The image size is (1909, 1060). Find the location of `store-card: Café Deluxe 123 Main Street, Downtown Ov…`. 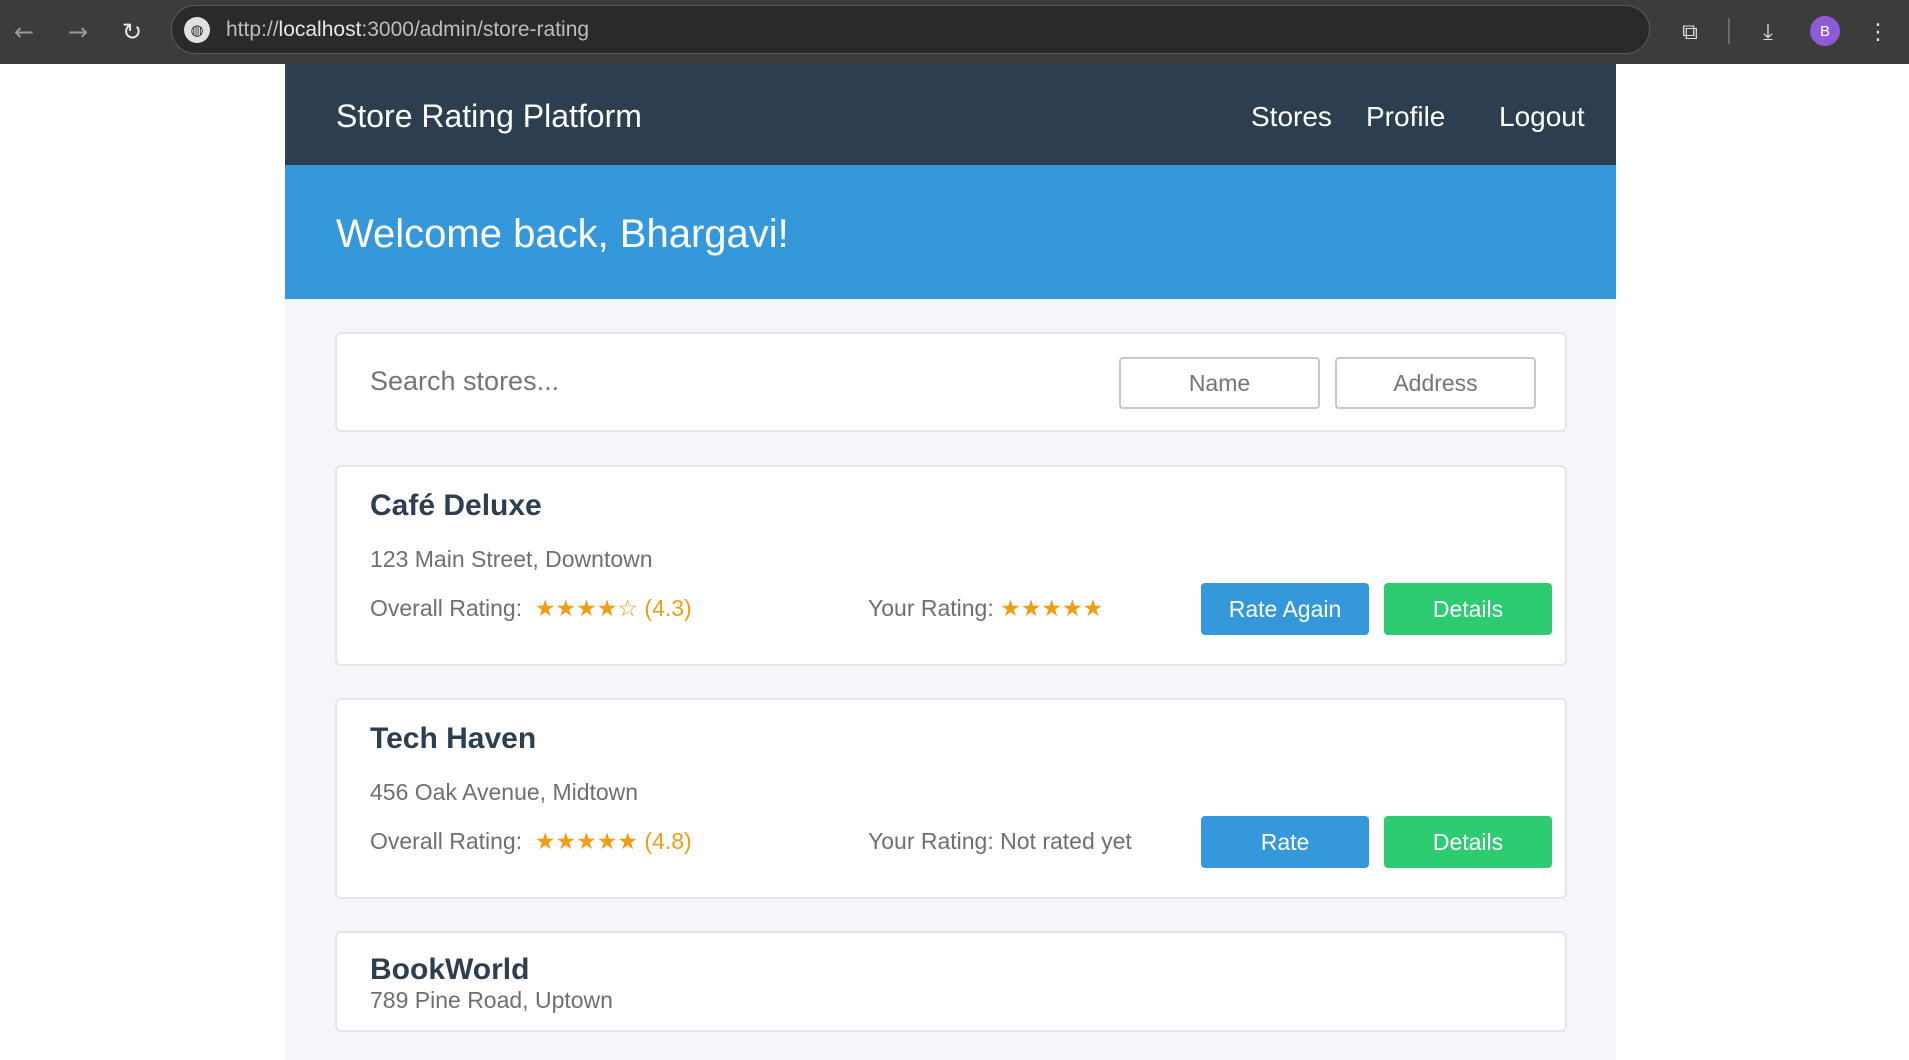

store-card: Café Deluxe 123 Main Street, Downtown Ov… is located at coordinates (951, 565).